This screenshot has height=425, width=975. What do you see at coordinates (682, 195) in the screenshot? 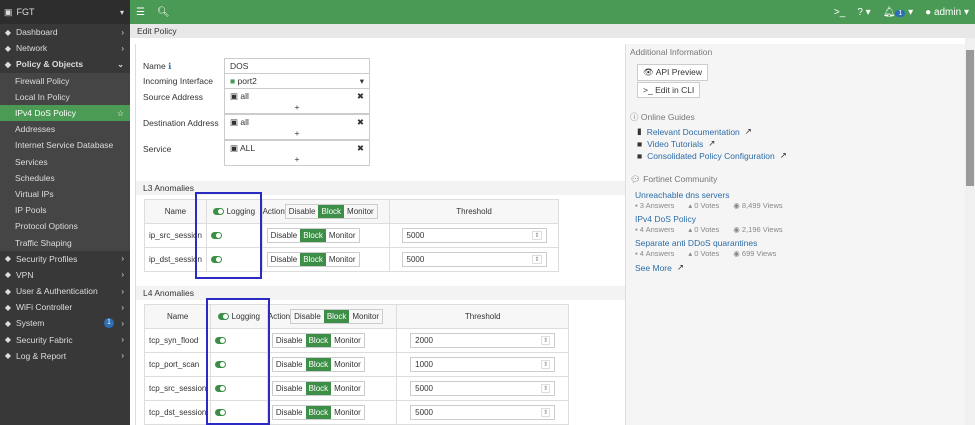
I see `community-post-link: Unreachable dns servers` at bounding box center [682, 195].